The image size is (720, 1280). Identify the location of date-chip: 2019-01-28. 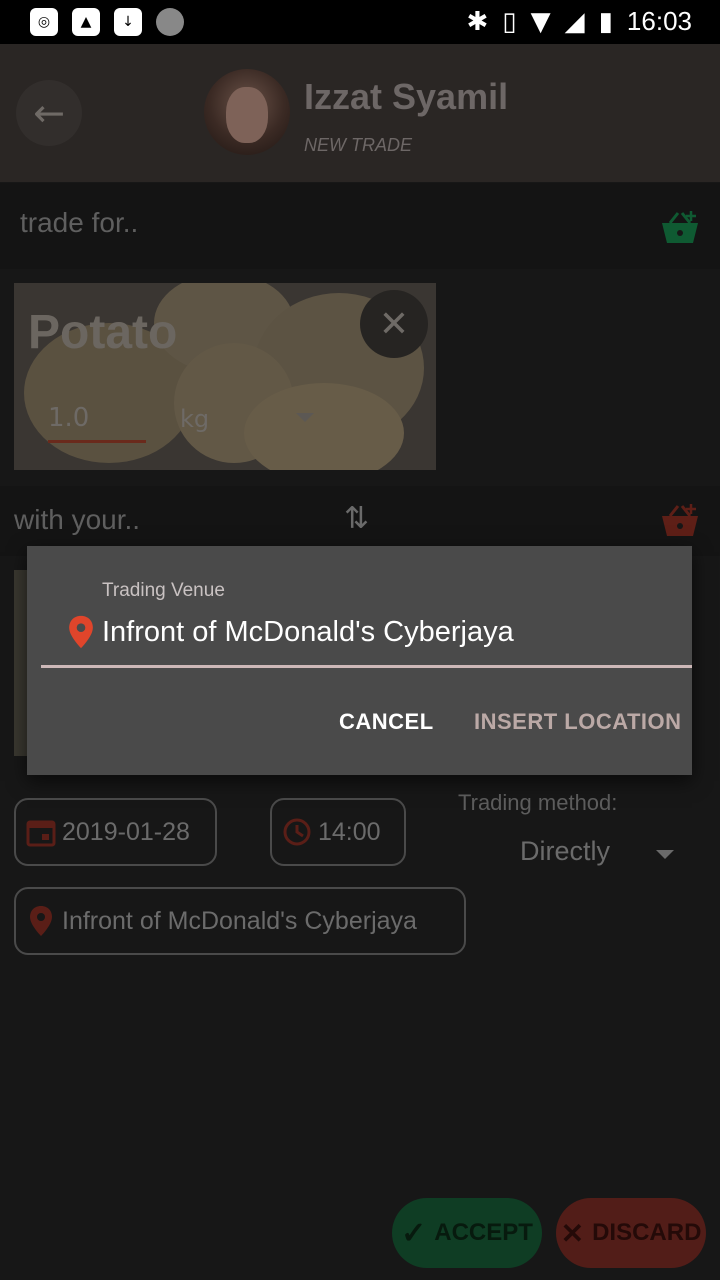
(115, 832).